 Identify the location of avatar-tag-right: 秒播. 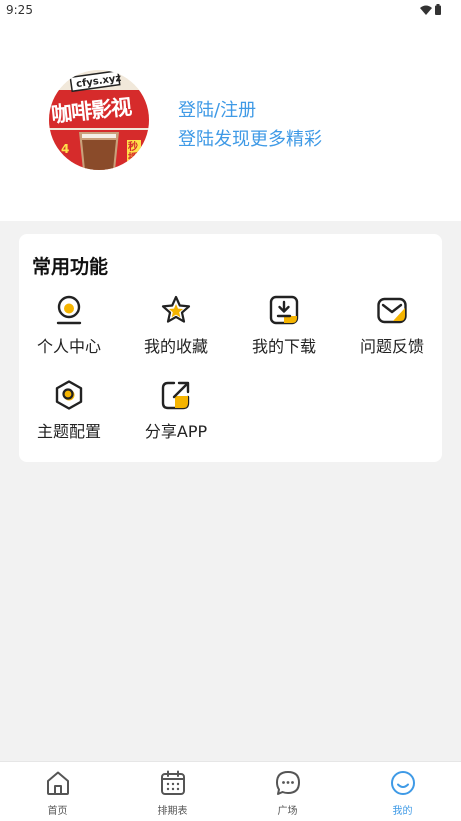
(133, 153).